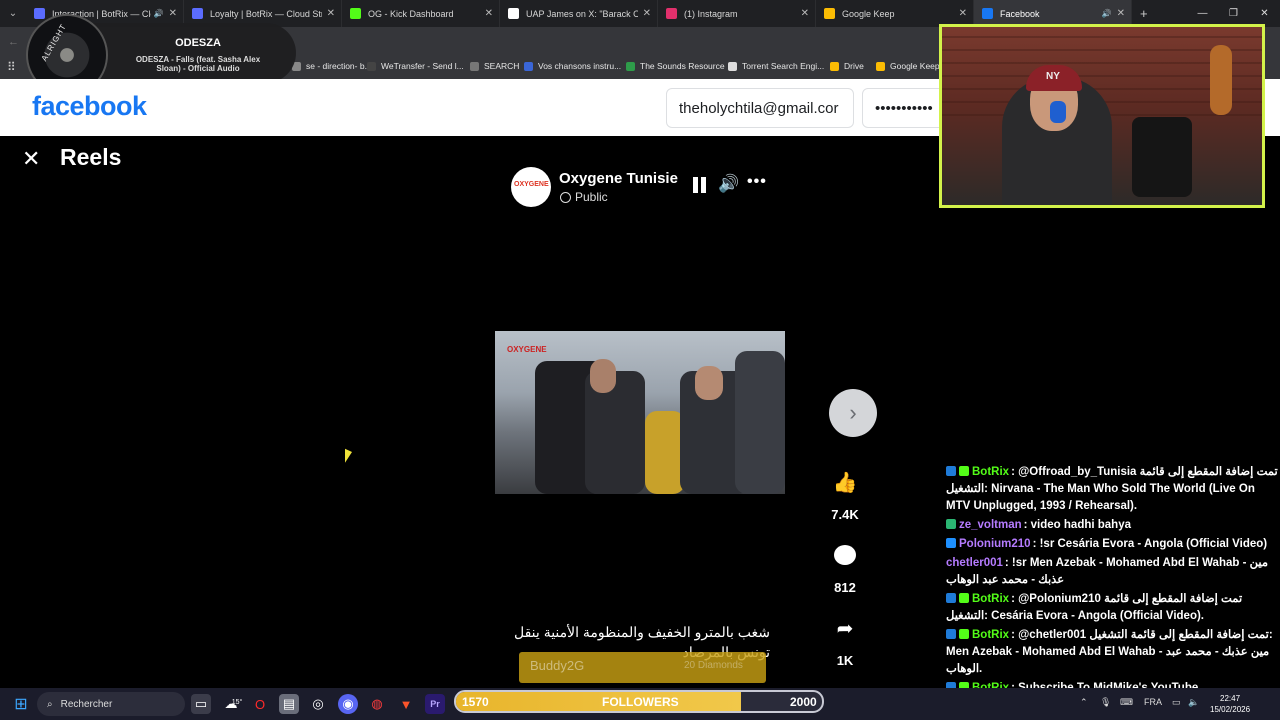  What do you see at coordinates (868, 13) in the screenshot?
I see `tab-title: Google Keep` at bounding box center [868, 13].